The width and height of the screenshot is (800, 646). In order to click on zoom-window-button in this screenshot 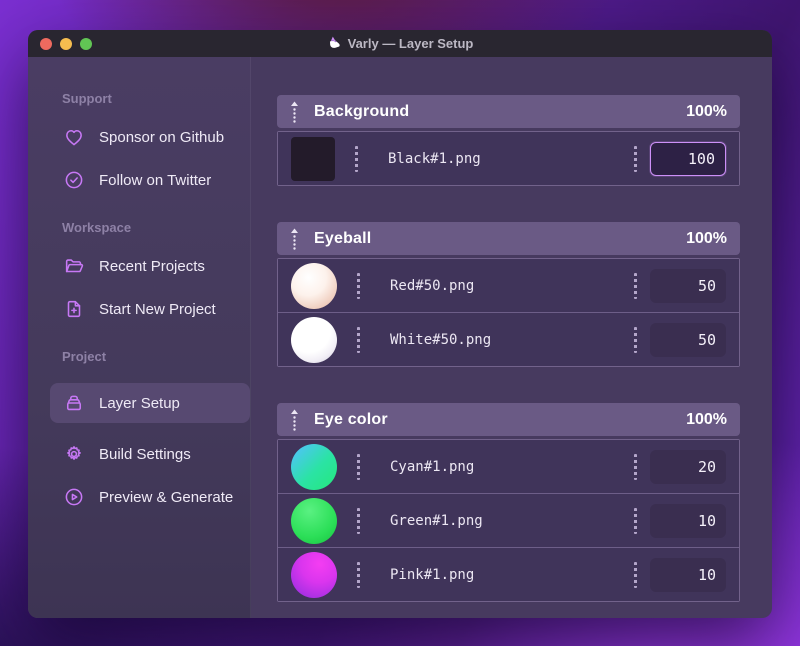, I will do `click(86, 43)`.